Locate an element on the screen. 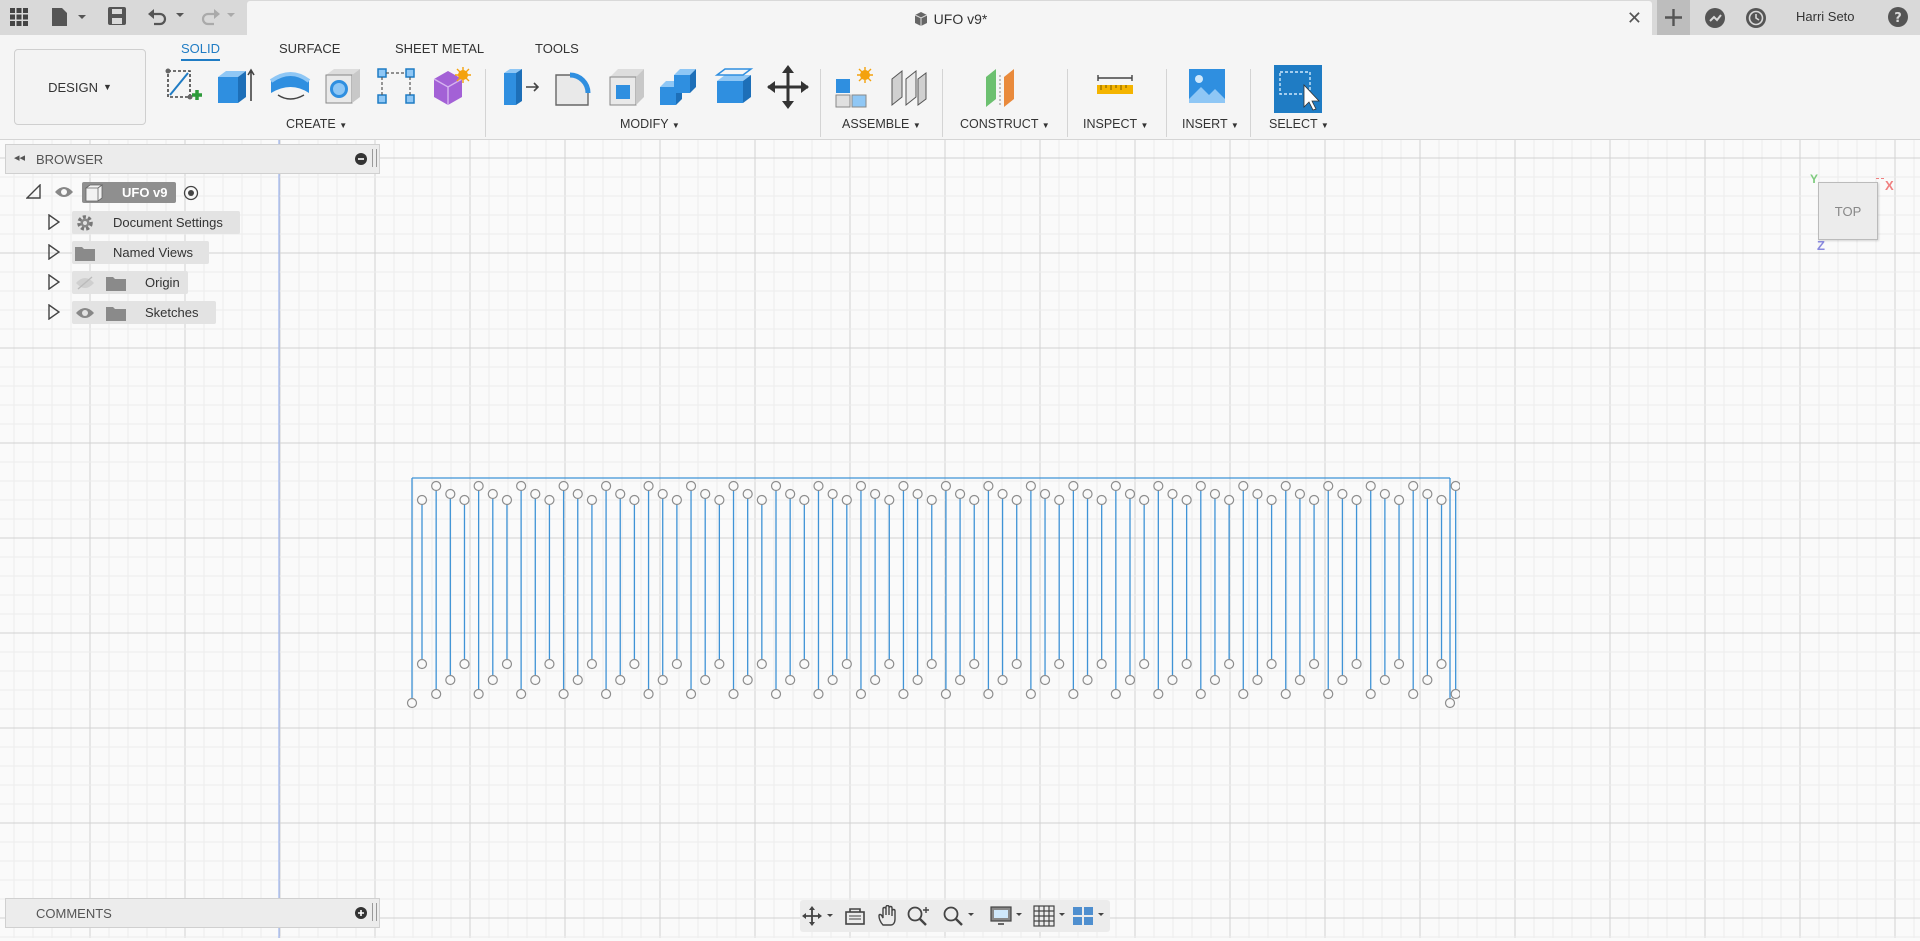  assemble-menu: ASSEMBLE ▼ is located at coordinates (881, 124).